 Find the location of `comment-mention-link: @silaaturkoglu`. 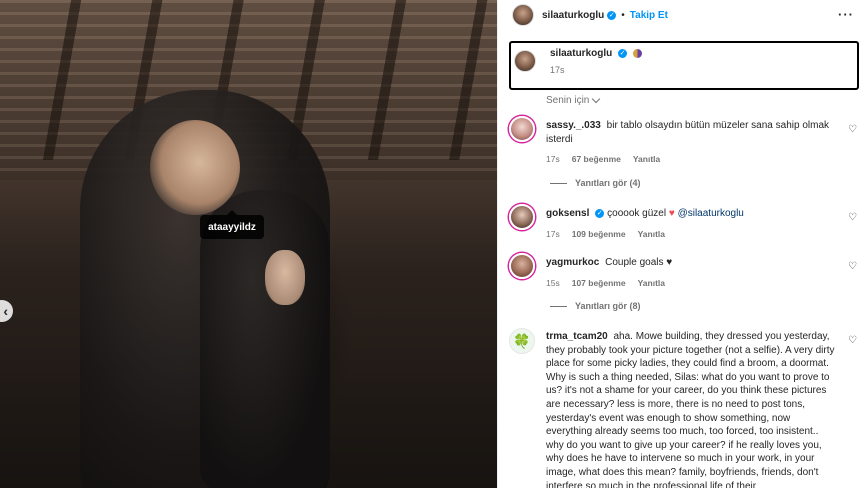

comment-mention-link: @silaaturkoglu is located at coordinates (711, 213).